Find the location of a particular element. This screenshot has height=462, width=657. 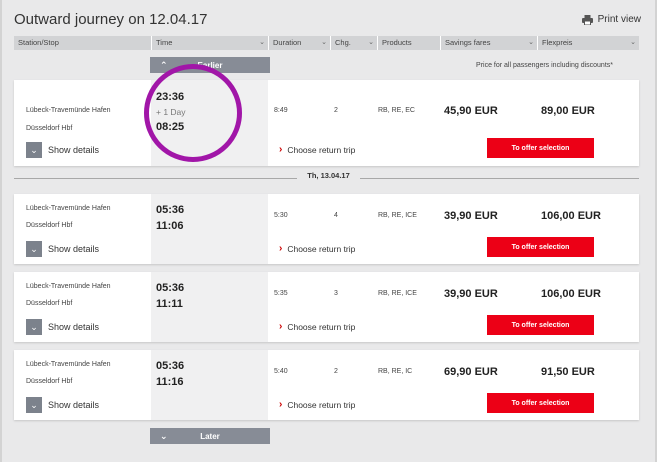

col-time: Time ⌄ is located at coordinates (209, 43).